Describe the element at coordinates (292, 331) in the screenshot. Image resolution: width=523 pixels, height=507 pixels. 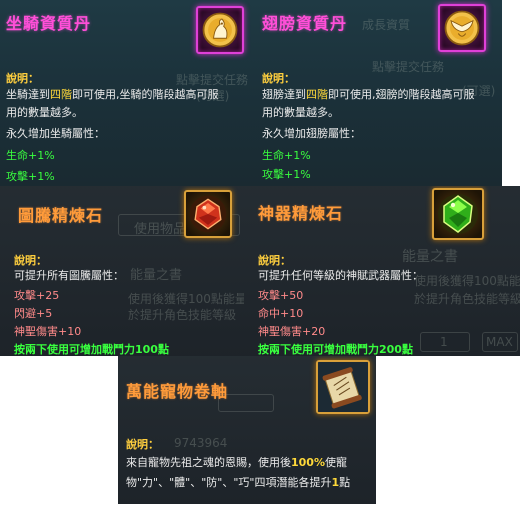
I see `stat-holy-damage: 神聖傷害+20` at that location.